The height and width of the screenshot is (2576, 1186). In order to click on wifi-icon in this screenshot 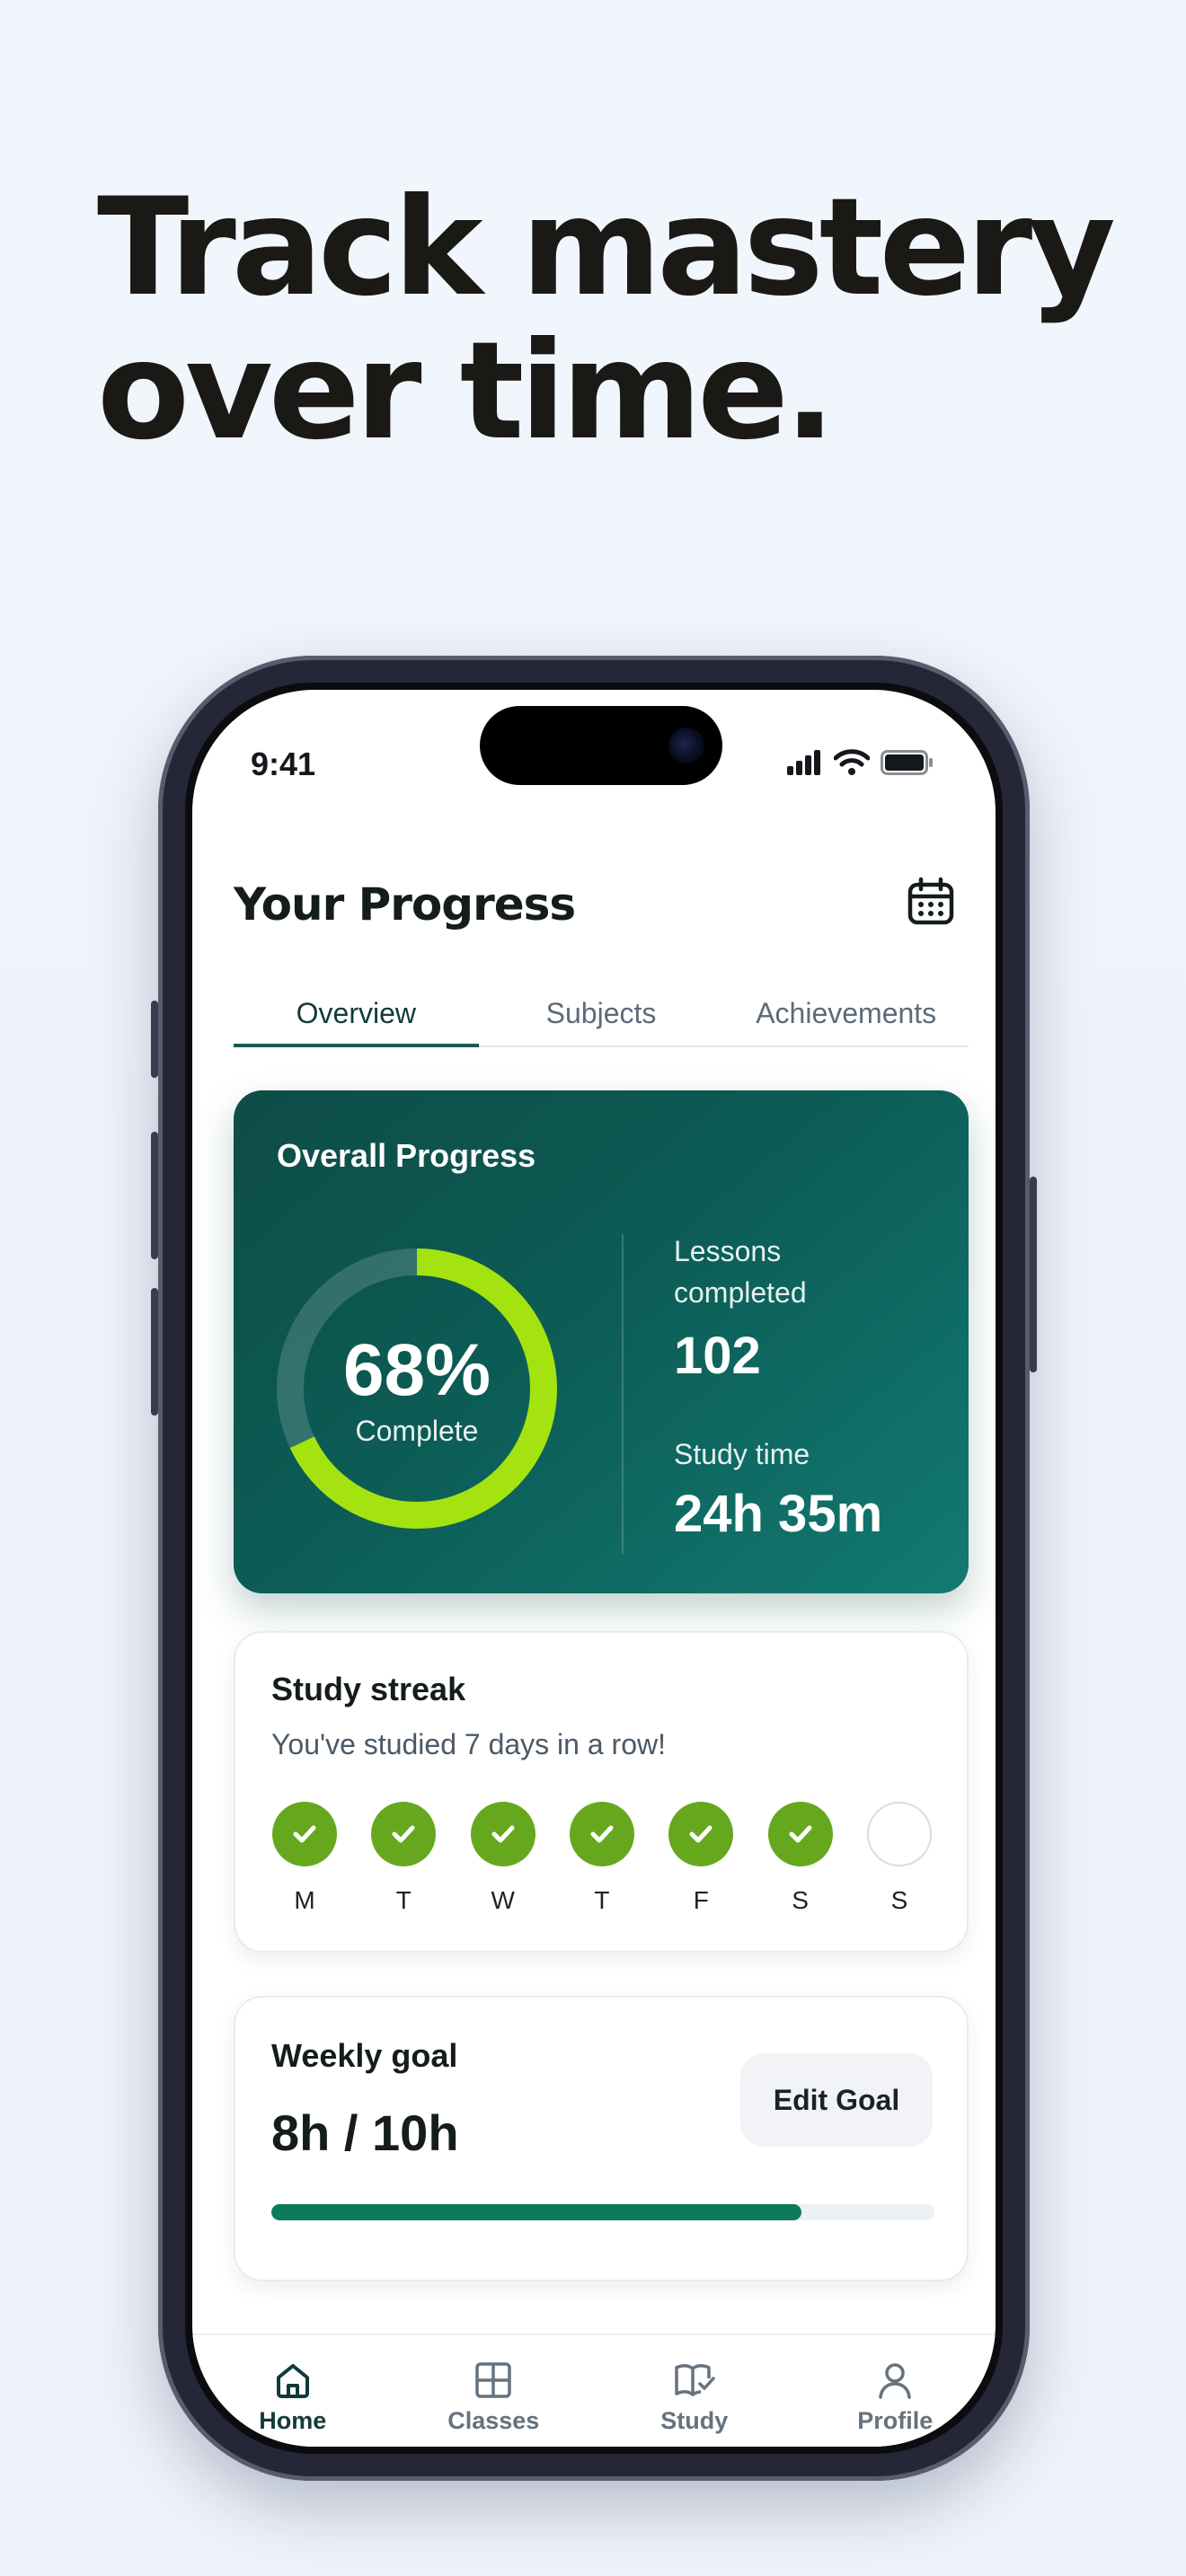, I will do `click(852, 762)`.